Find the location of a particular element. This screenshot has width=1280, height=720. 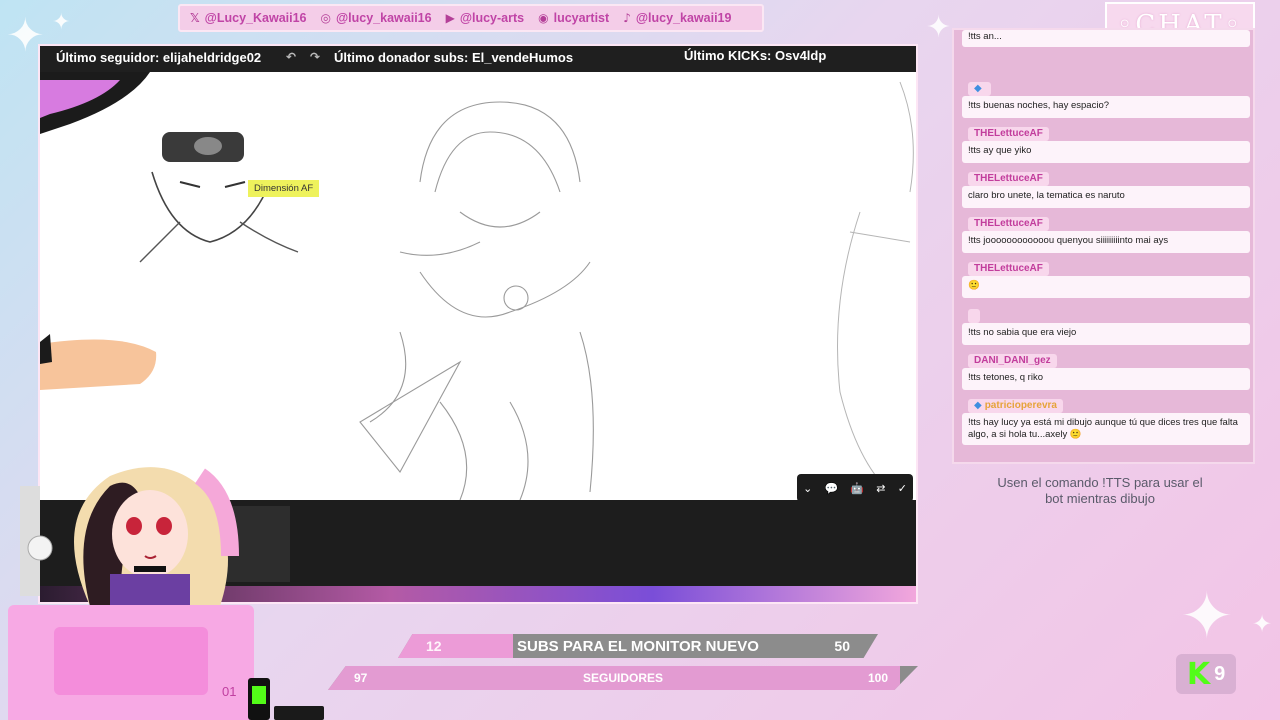

kick-logo-icon: K is located at coordinates (1198, 674).